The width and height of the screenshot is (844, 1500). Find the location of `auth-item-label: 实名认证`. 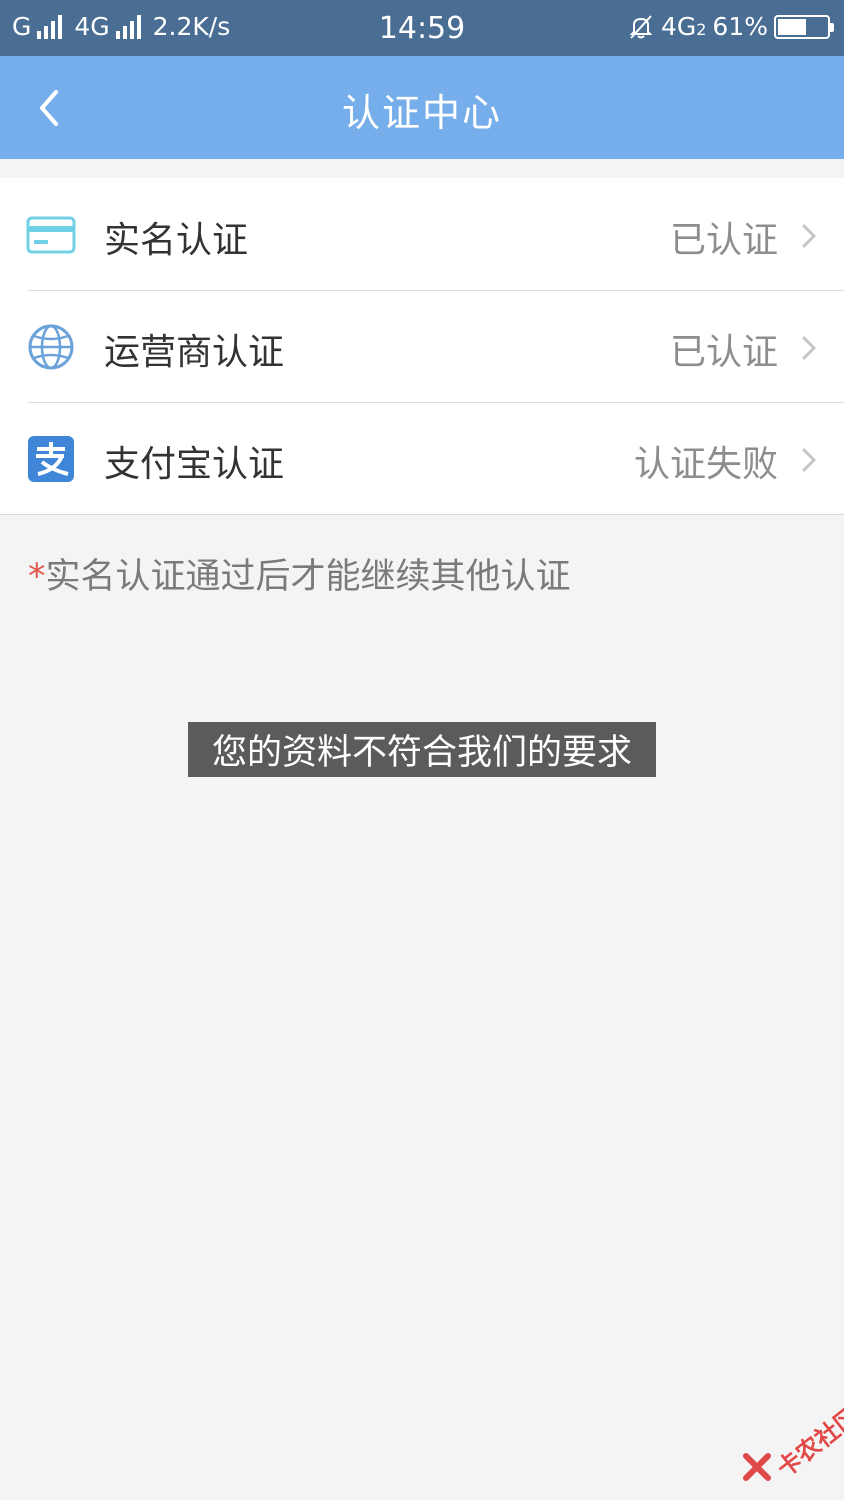

auth-item-label: 实名认证 is located at coordinates (176, 240).